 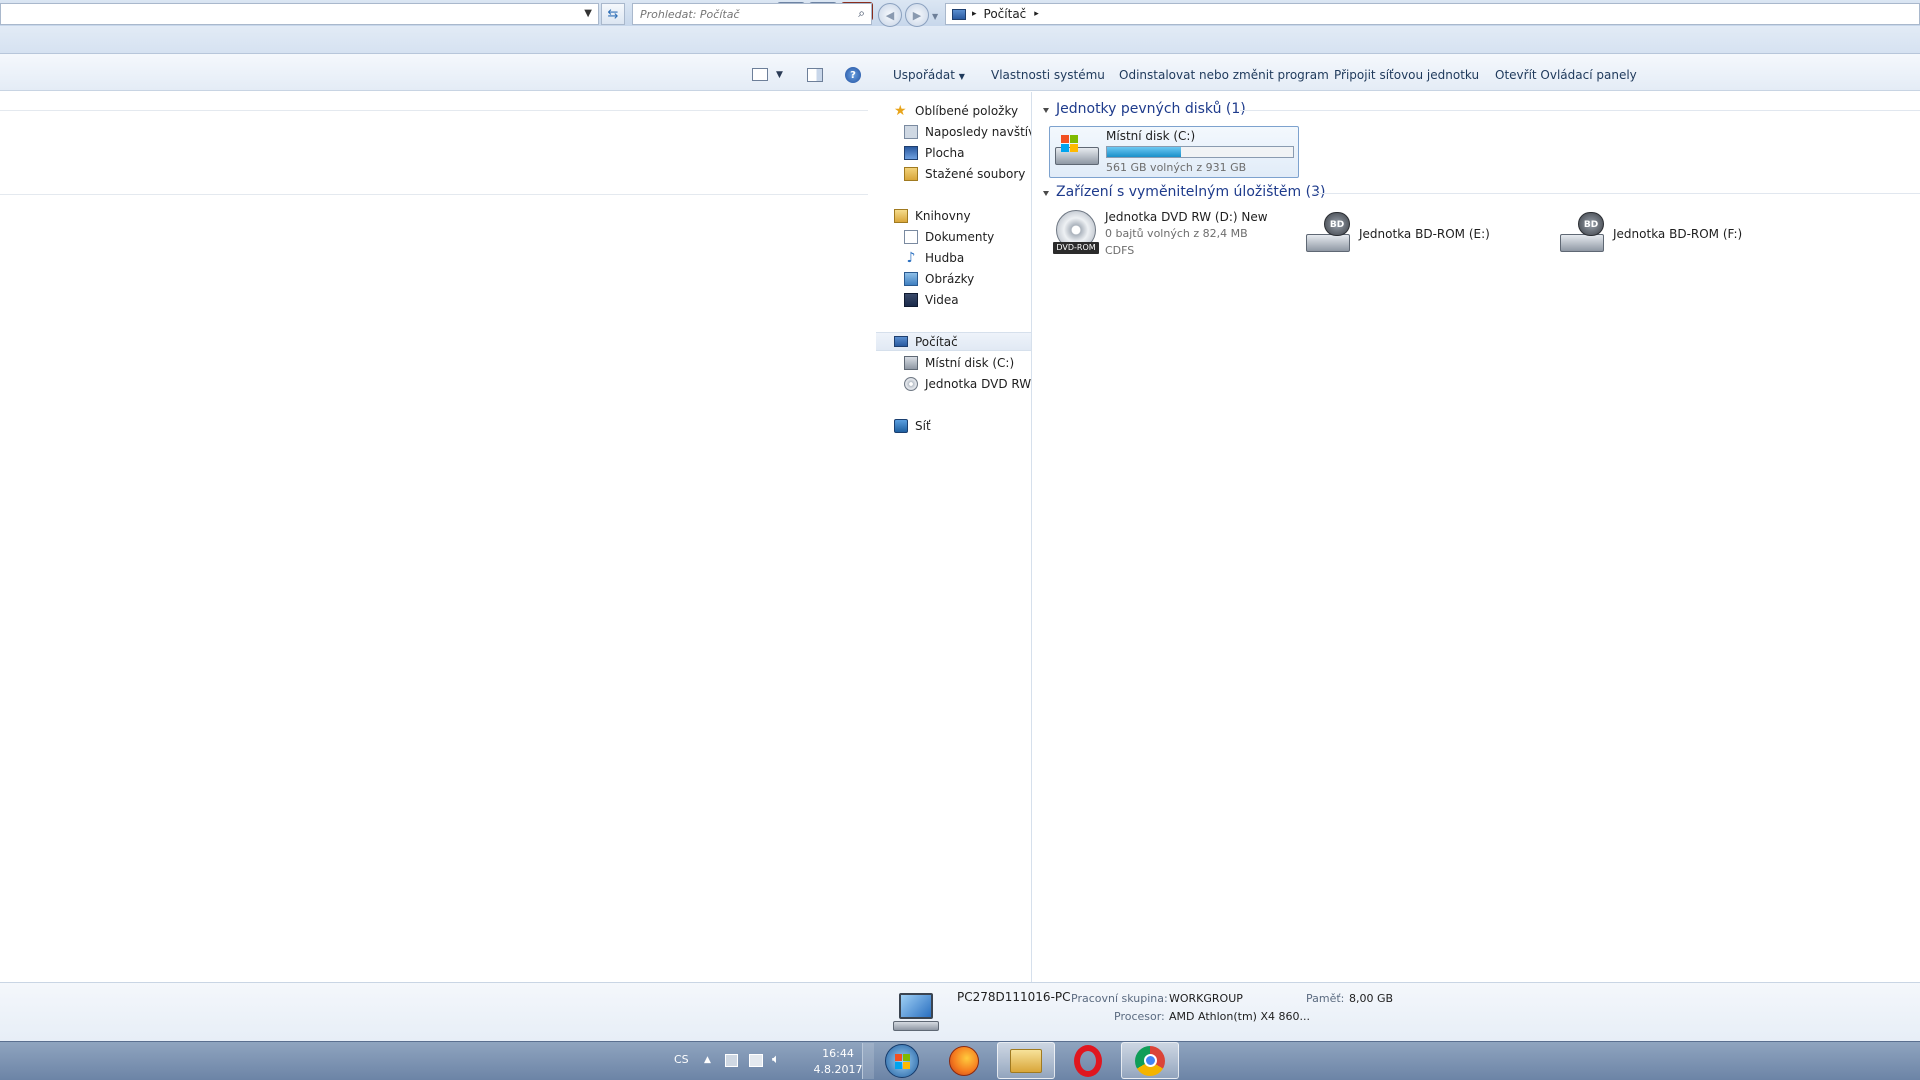 I want to click on drive-tile-bd-f: BD Jednotka BD-ROM (F:), so click(x=1682, y=234).